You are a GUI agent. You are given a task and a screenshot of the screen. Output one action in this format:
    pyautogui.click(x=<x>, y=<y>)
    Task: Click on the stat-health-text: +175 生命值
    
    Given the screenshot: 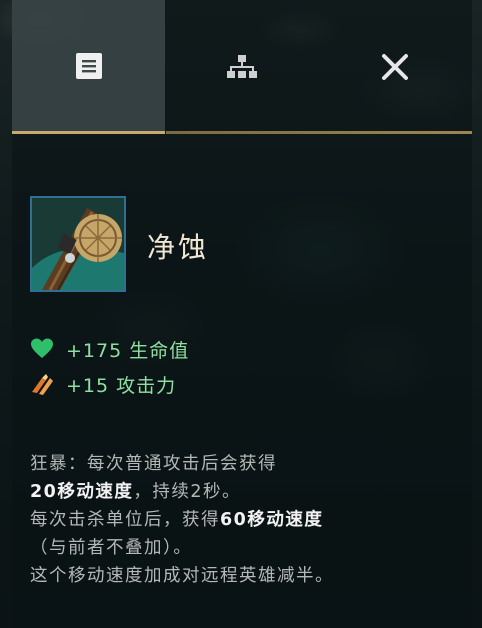 What is the action you would take?
    pyautogui.click(x=128, y=350)
    